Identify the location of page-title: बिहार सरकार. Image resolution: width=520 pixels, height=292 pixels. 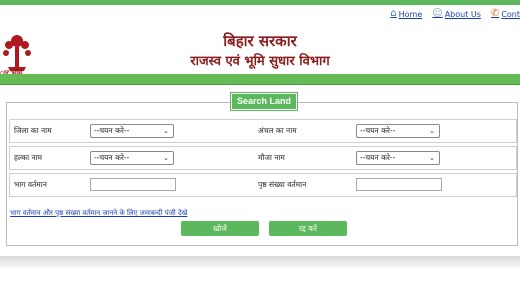
(260, 41).